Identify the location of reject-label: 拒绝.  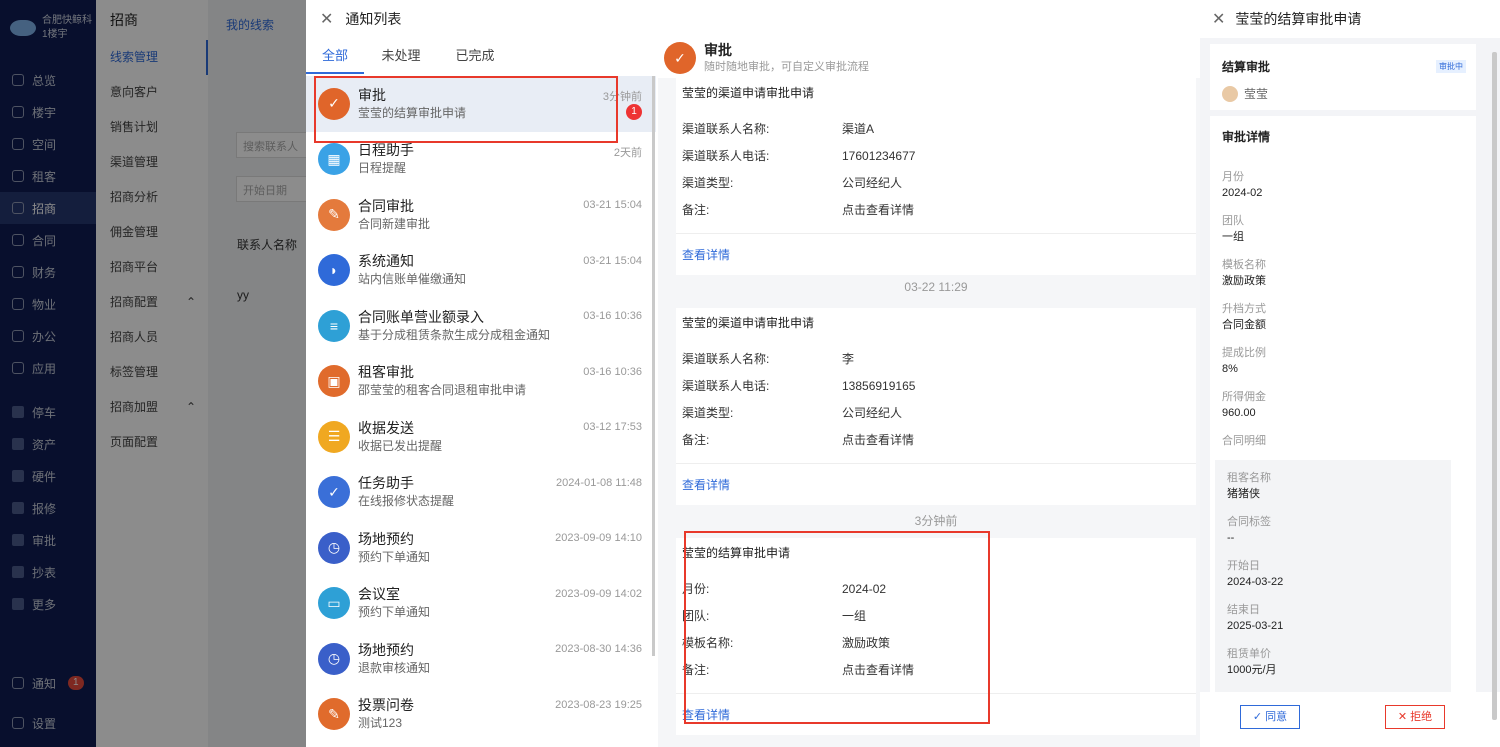
(1421, 717).